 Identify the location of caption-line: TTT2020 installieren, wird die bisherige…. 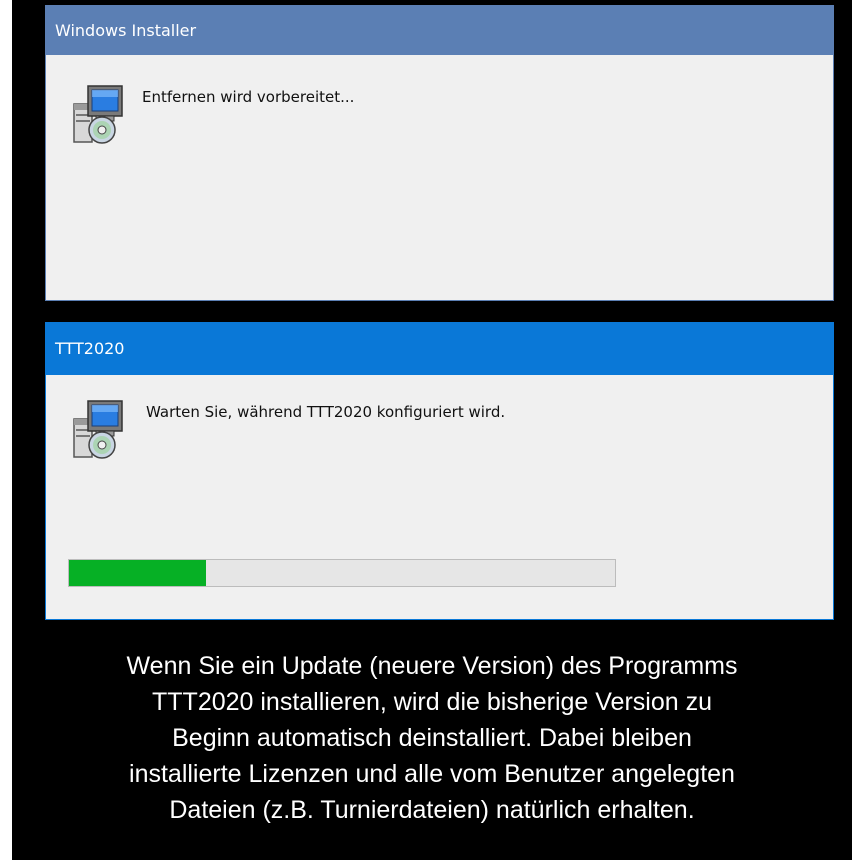
(432, 702).